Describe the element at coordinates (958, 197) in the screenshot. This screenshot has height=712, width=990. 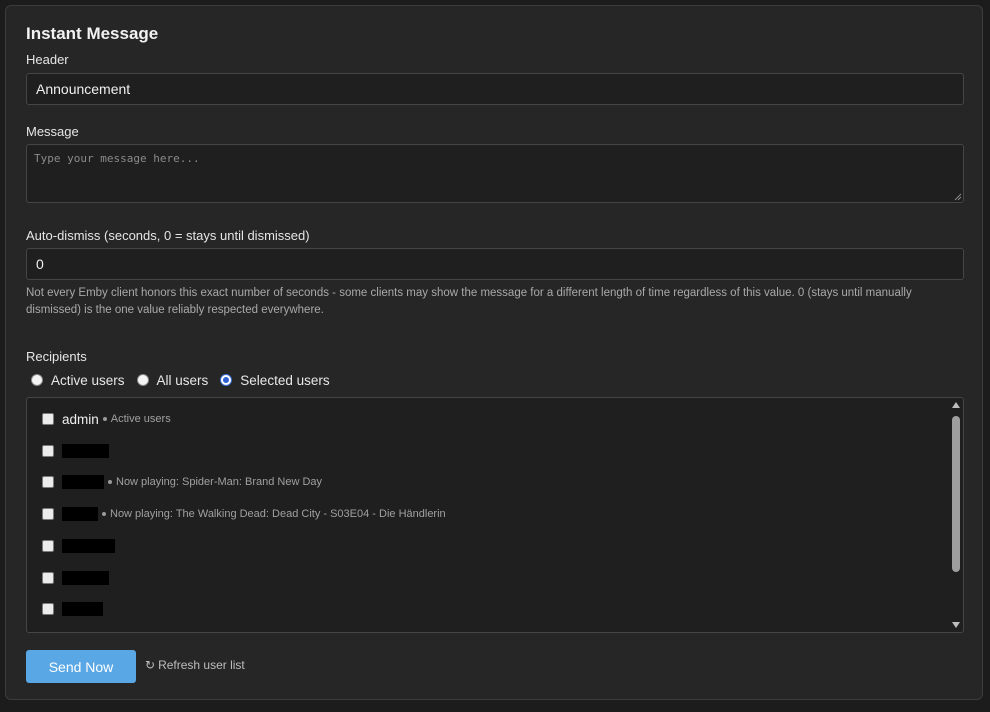
I see `resize-grip-icon` at that location.